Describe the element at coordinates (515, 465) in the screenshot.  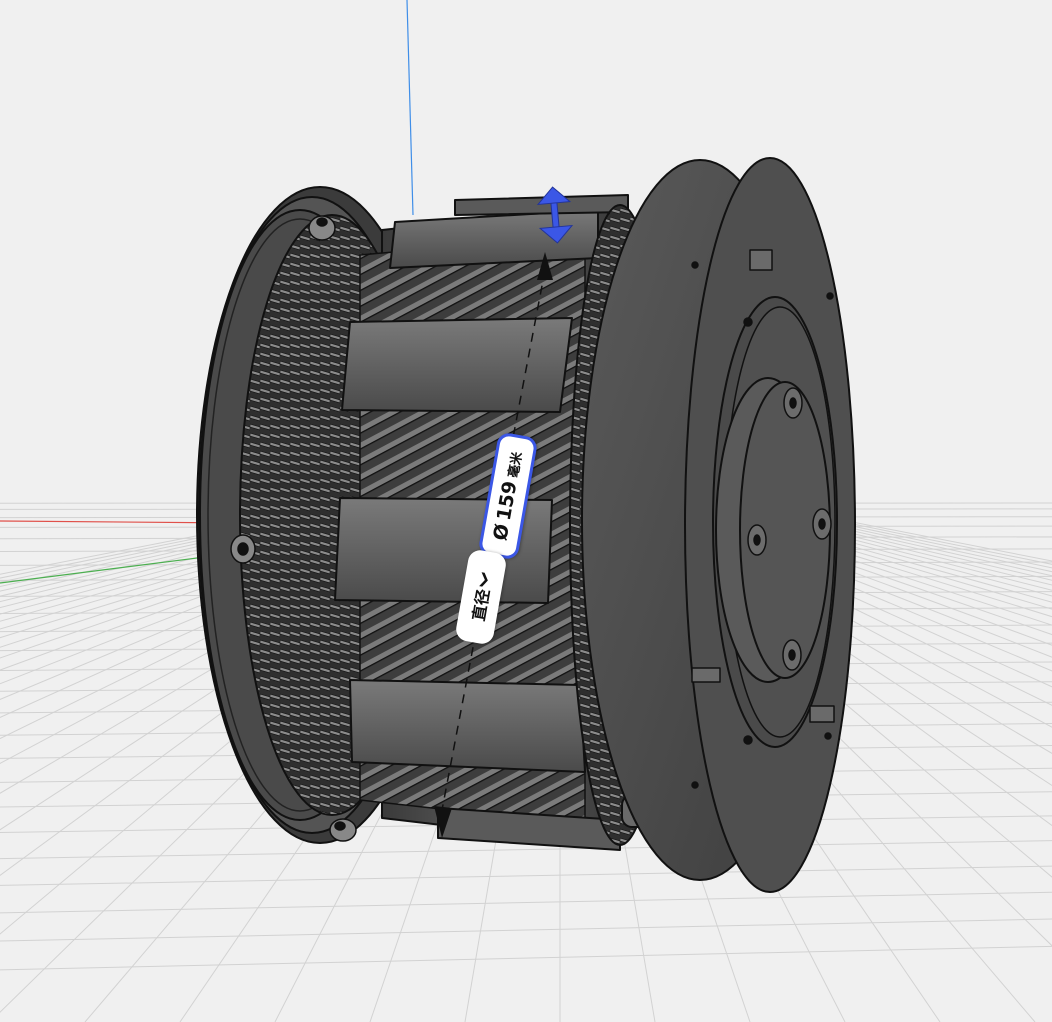
I see `diameter-unit: 毫米` at that location.